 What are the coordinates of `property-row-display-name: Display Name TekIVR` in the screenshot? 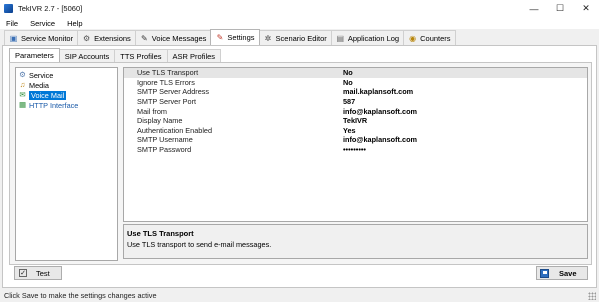 It's located at (355, 121).